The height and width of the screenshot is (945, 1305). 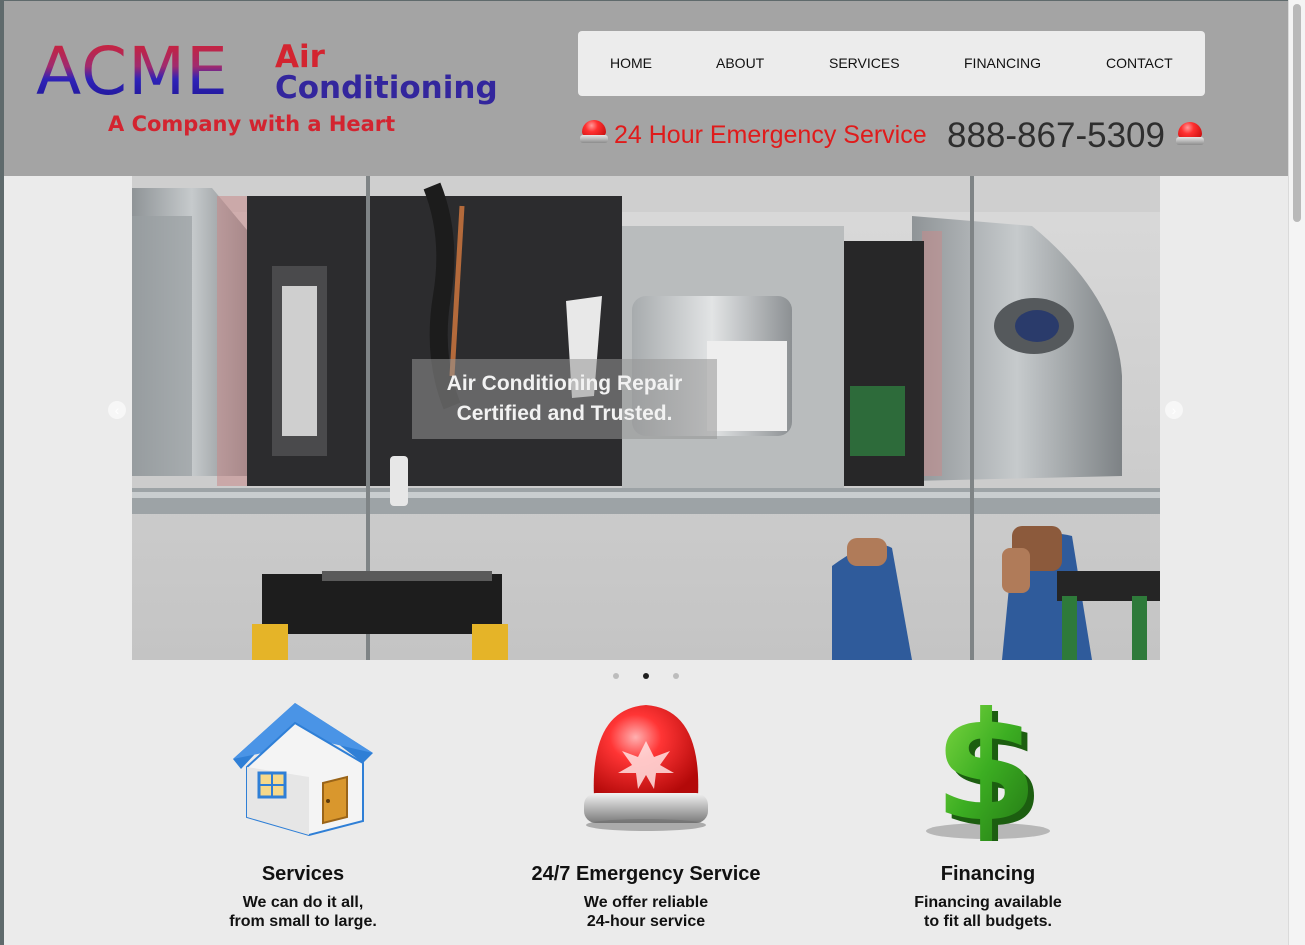 I want to click on slider-next-arrow: ›, so click(x=1174, y=410).